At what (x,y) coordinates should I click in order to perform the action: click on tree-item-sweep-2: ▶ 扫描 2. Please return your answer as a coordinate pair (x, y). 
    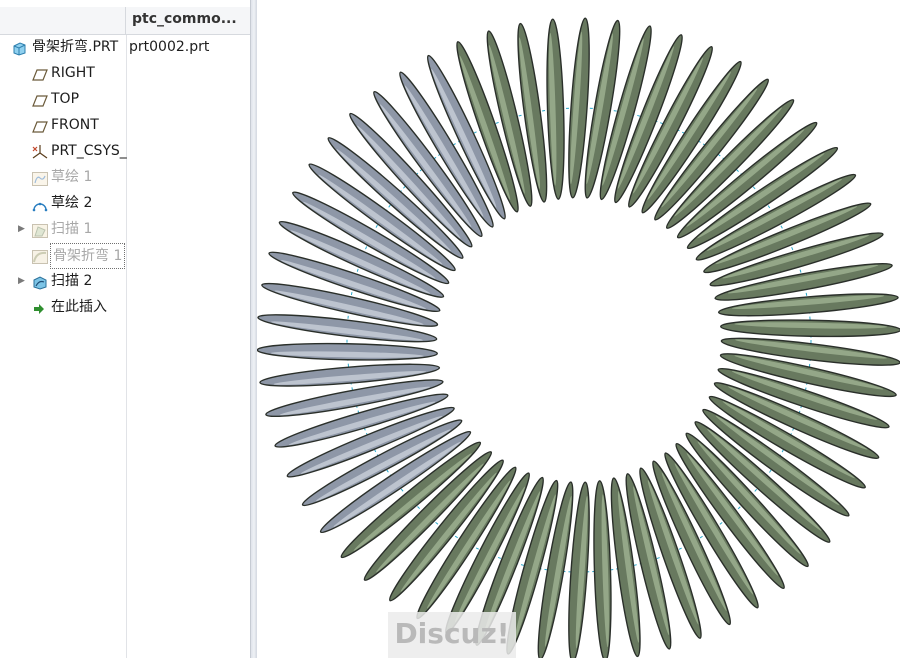
    Looking at the image, I should click on (125, 281).